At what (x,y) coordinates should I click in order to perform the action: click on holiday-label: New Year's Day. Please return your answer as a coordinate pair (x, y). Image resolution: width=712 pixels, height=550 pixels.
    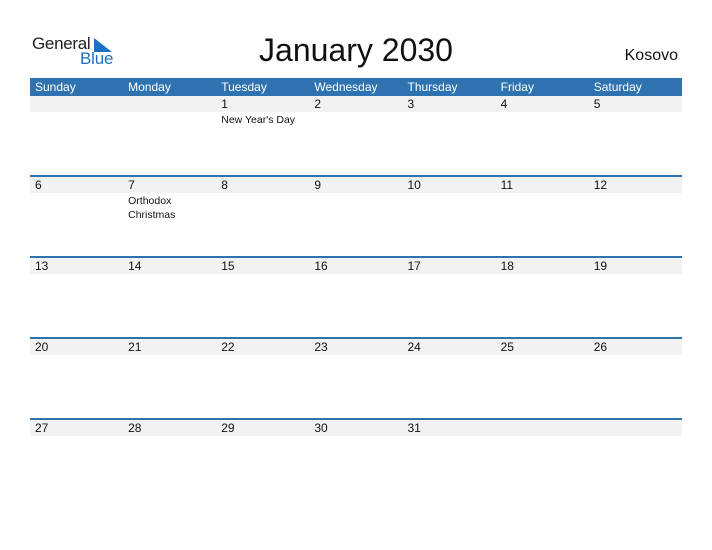
    Looking at the image, I should click on (258, 120).